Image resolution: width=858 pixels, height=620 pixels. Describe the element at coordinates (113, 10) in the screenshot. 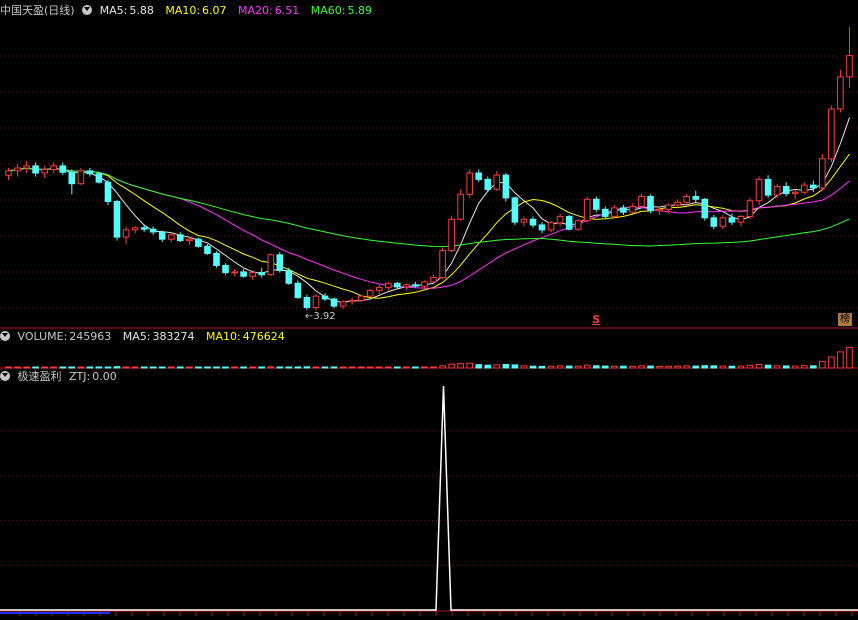

I see `ma5-label: MA5:` at that location.